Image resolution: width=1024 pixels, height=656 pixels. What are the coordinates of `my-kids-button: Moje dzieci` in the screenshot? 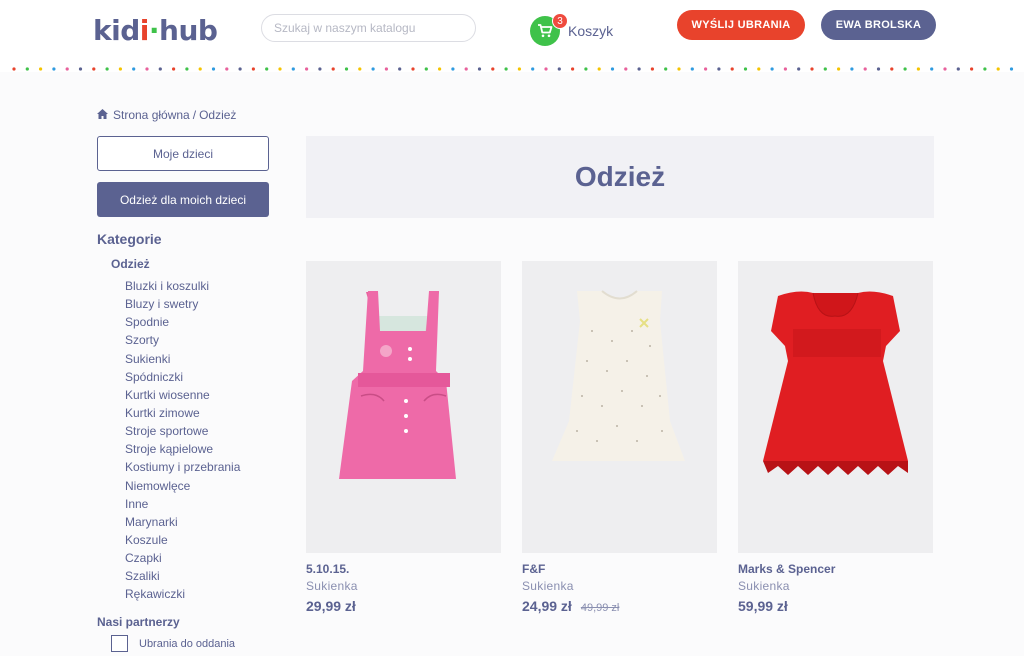 It's located at (183, 153).